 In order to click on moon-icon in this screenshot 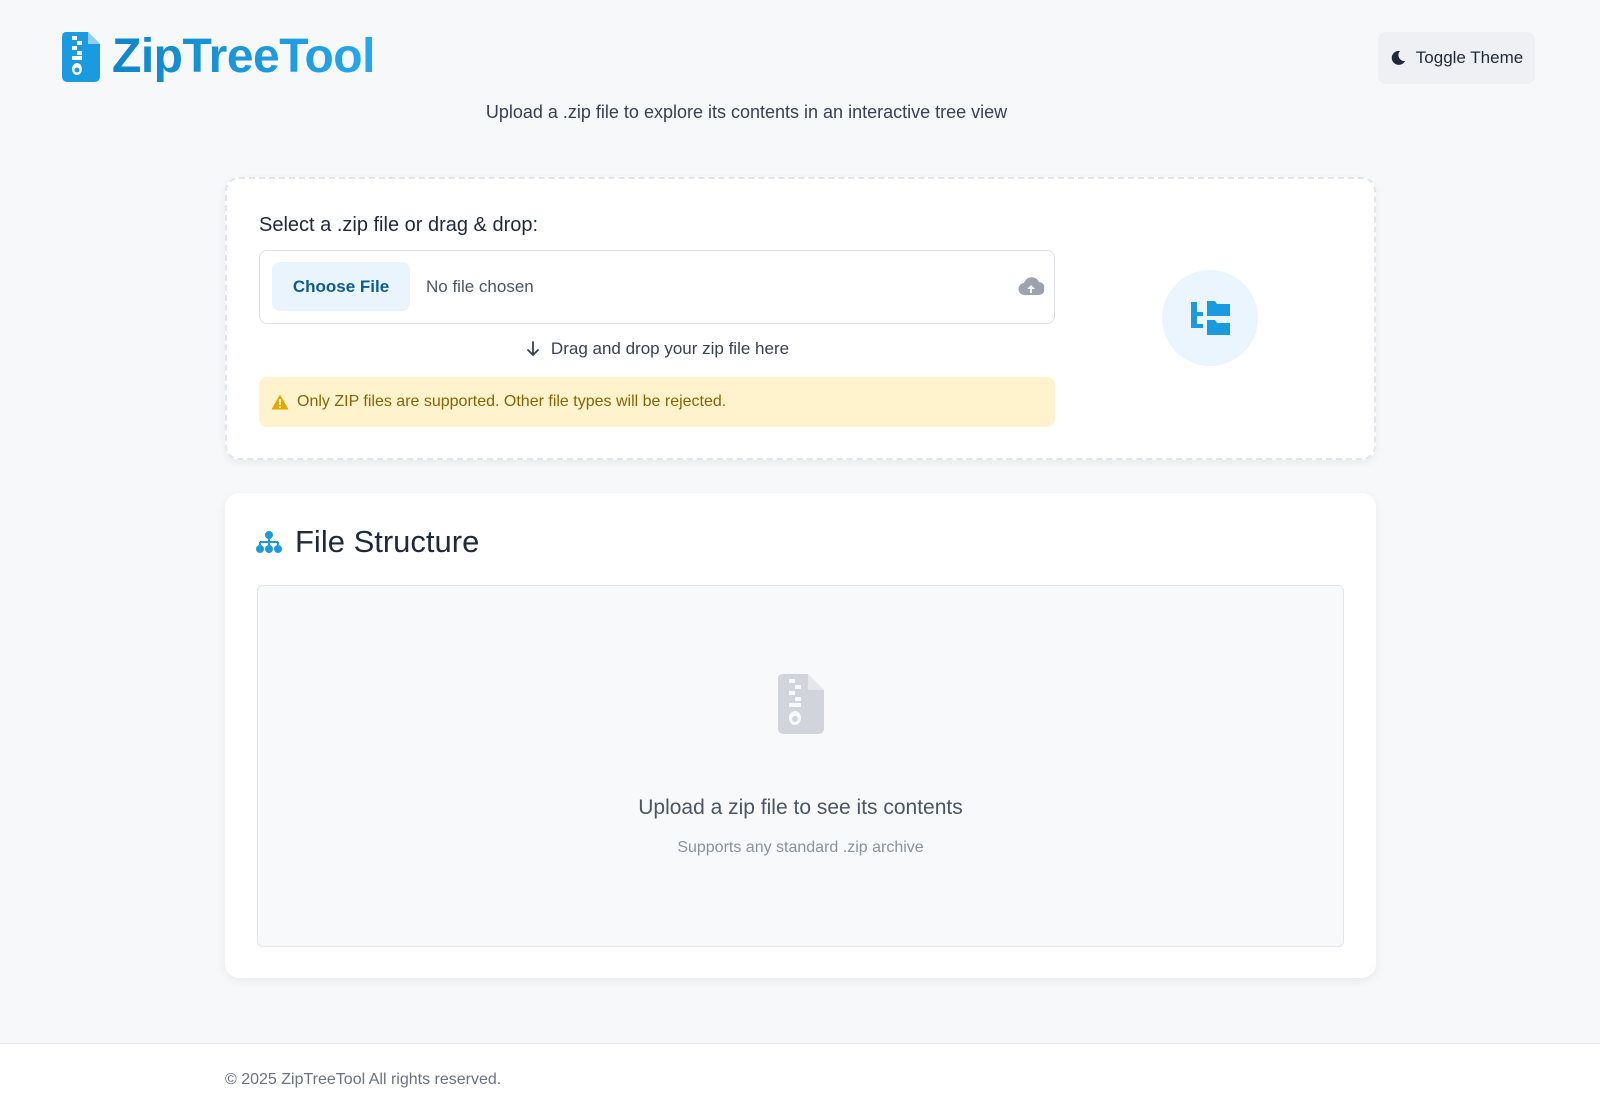, I will do `click(1398, 57)`.